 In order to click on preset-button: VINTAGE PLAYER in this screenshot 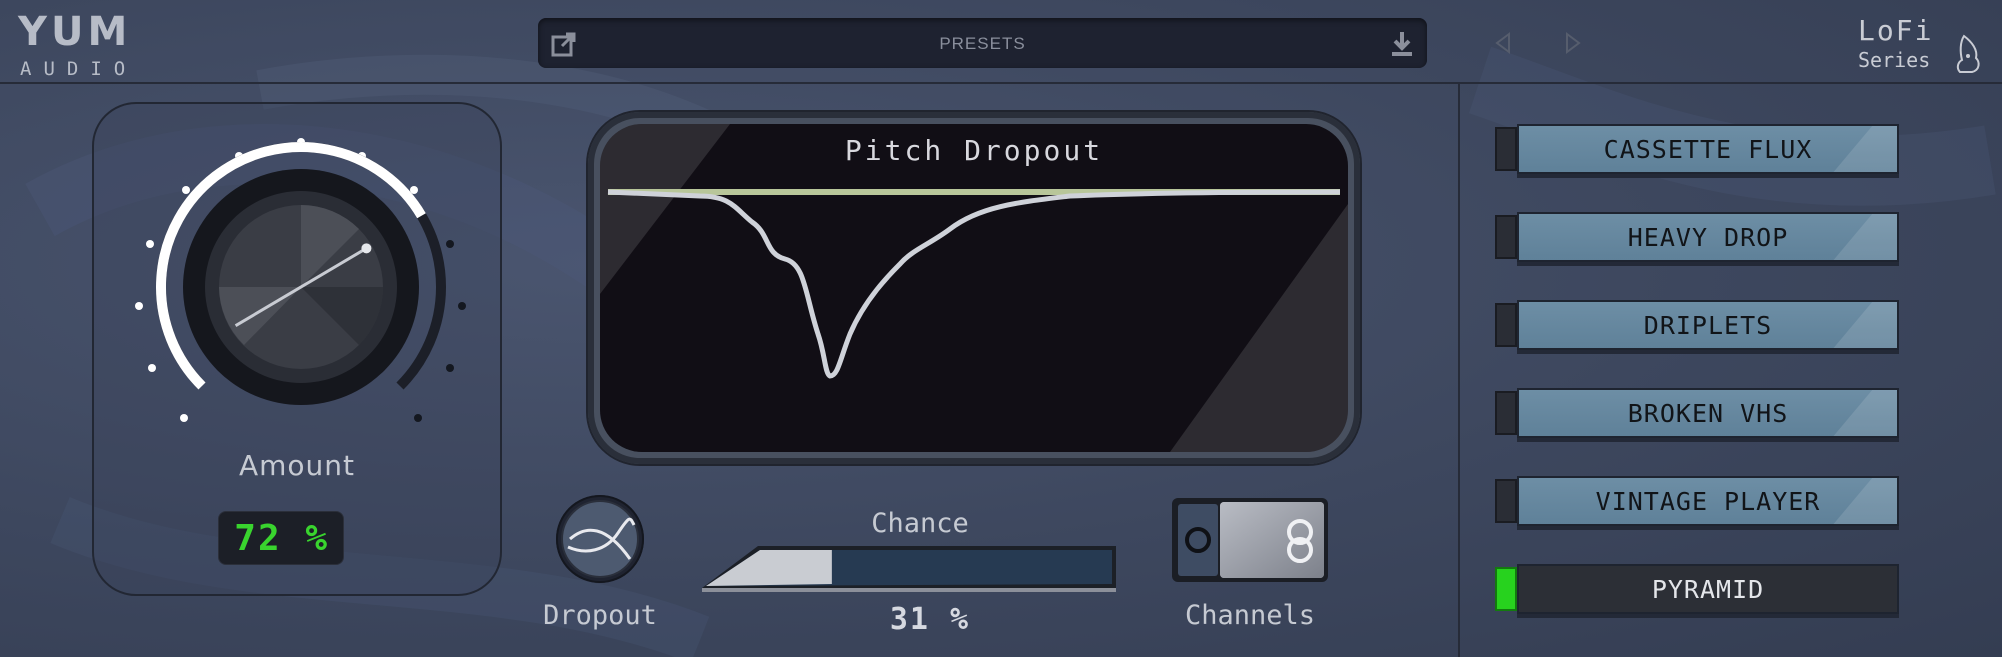, I will do `click(1708, 501)`.